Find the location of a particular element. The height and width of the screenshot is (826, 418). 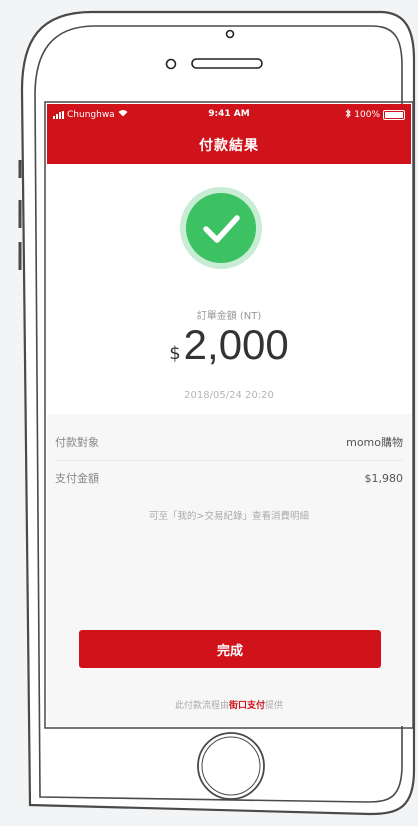

nav-bar: 付款結果 is located at coordinates (229, 145).